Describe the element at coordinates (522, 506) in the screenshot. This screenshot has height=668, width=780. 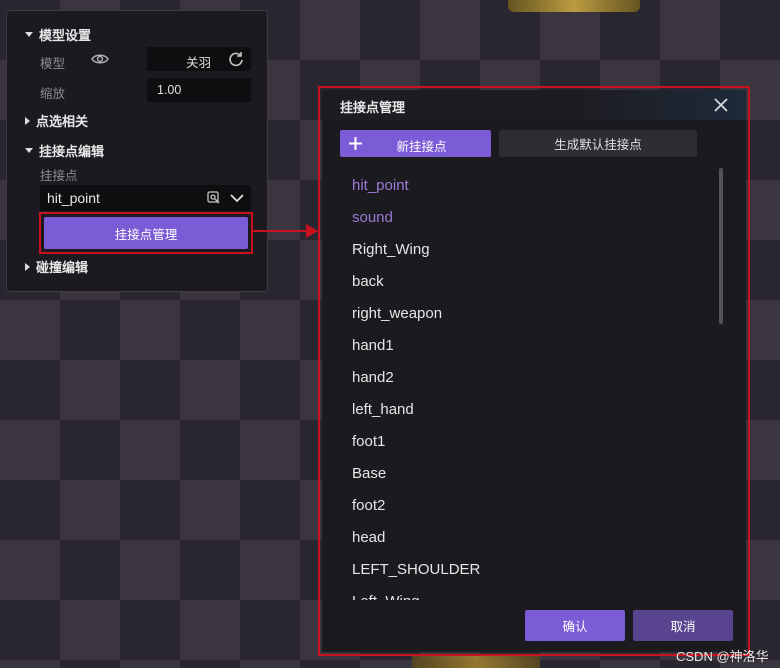
I see `list-item: foot2` at that location.